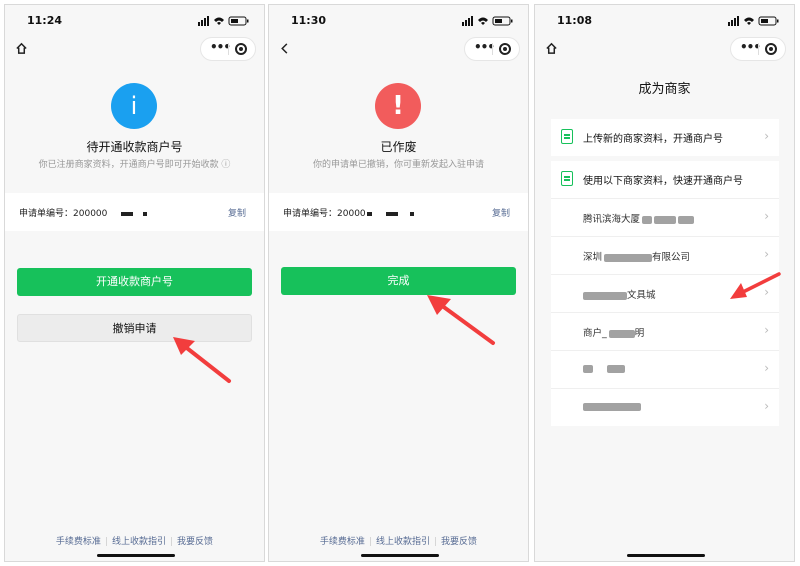 The width and height of the screenshot is (800, 566). I want to click on application-number-row: 申请单编号：20000 复制, so click(398, 212).